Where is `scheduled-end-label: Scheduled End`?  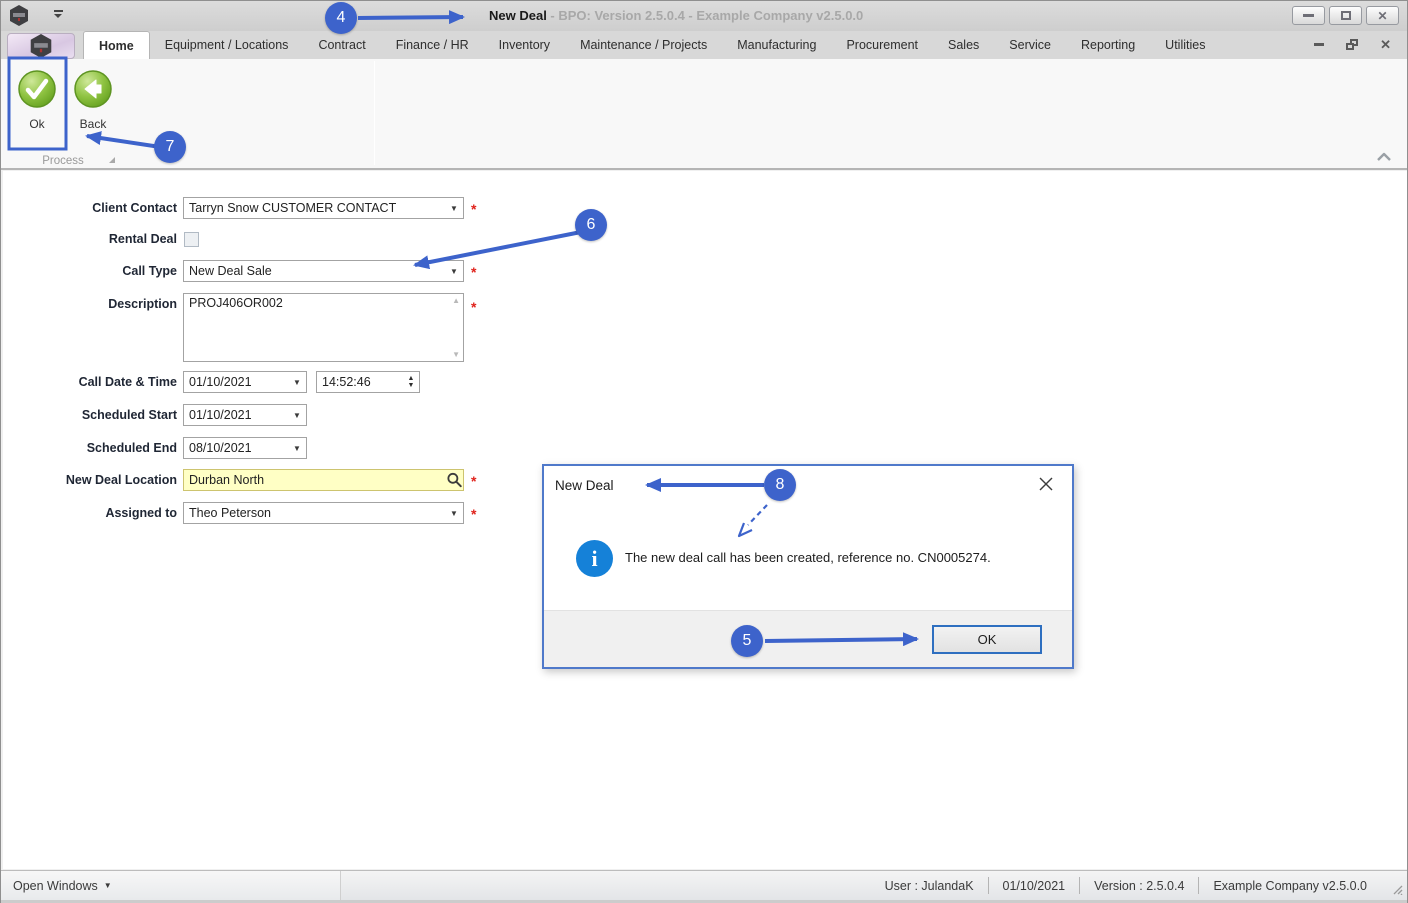
scheduled-end-label: Scheduled End is located at coordinates (131, 448).